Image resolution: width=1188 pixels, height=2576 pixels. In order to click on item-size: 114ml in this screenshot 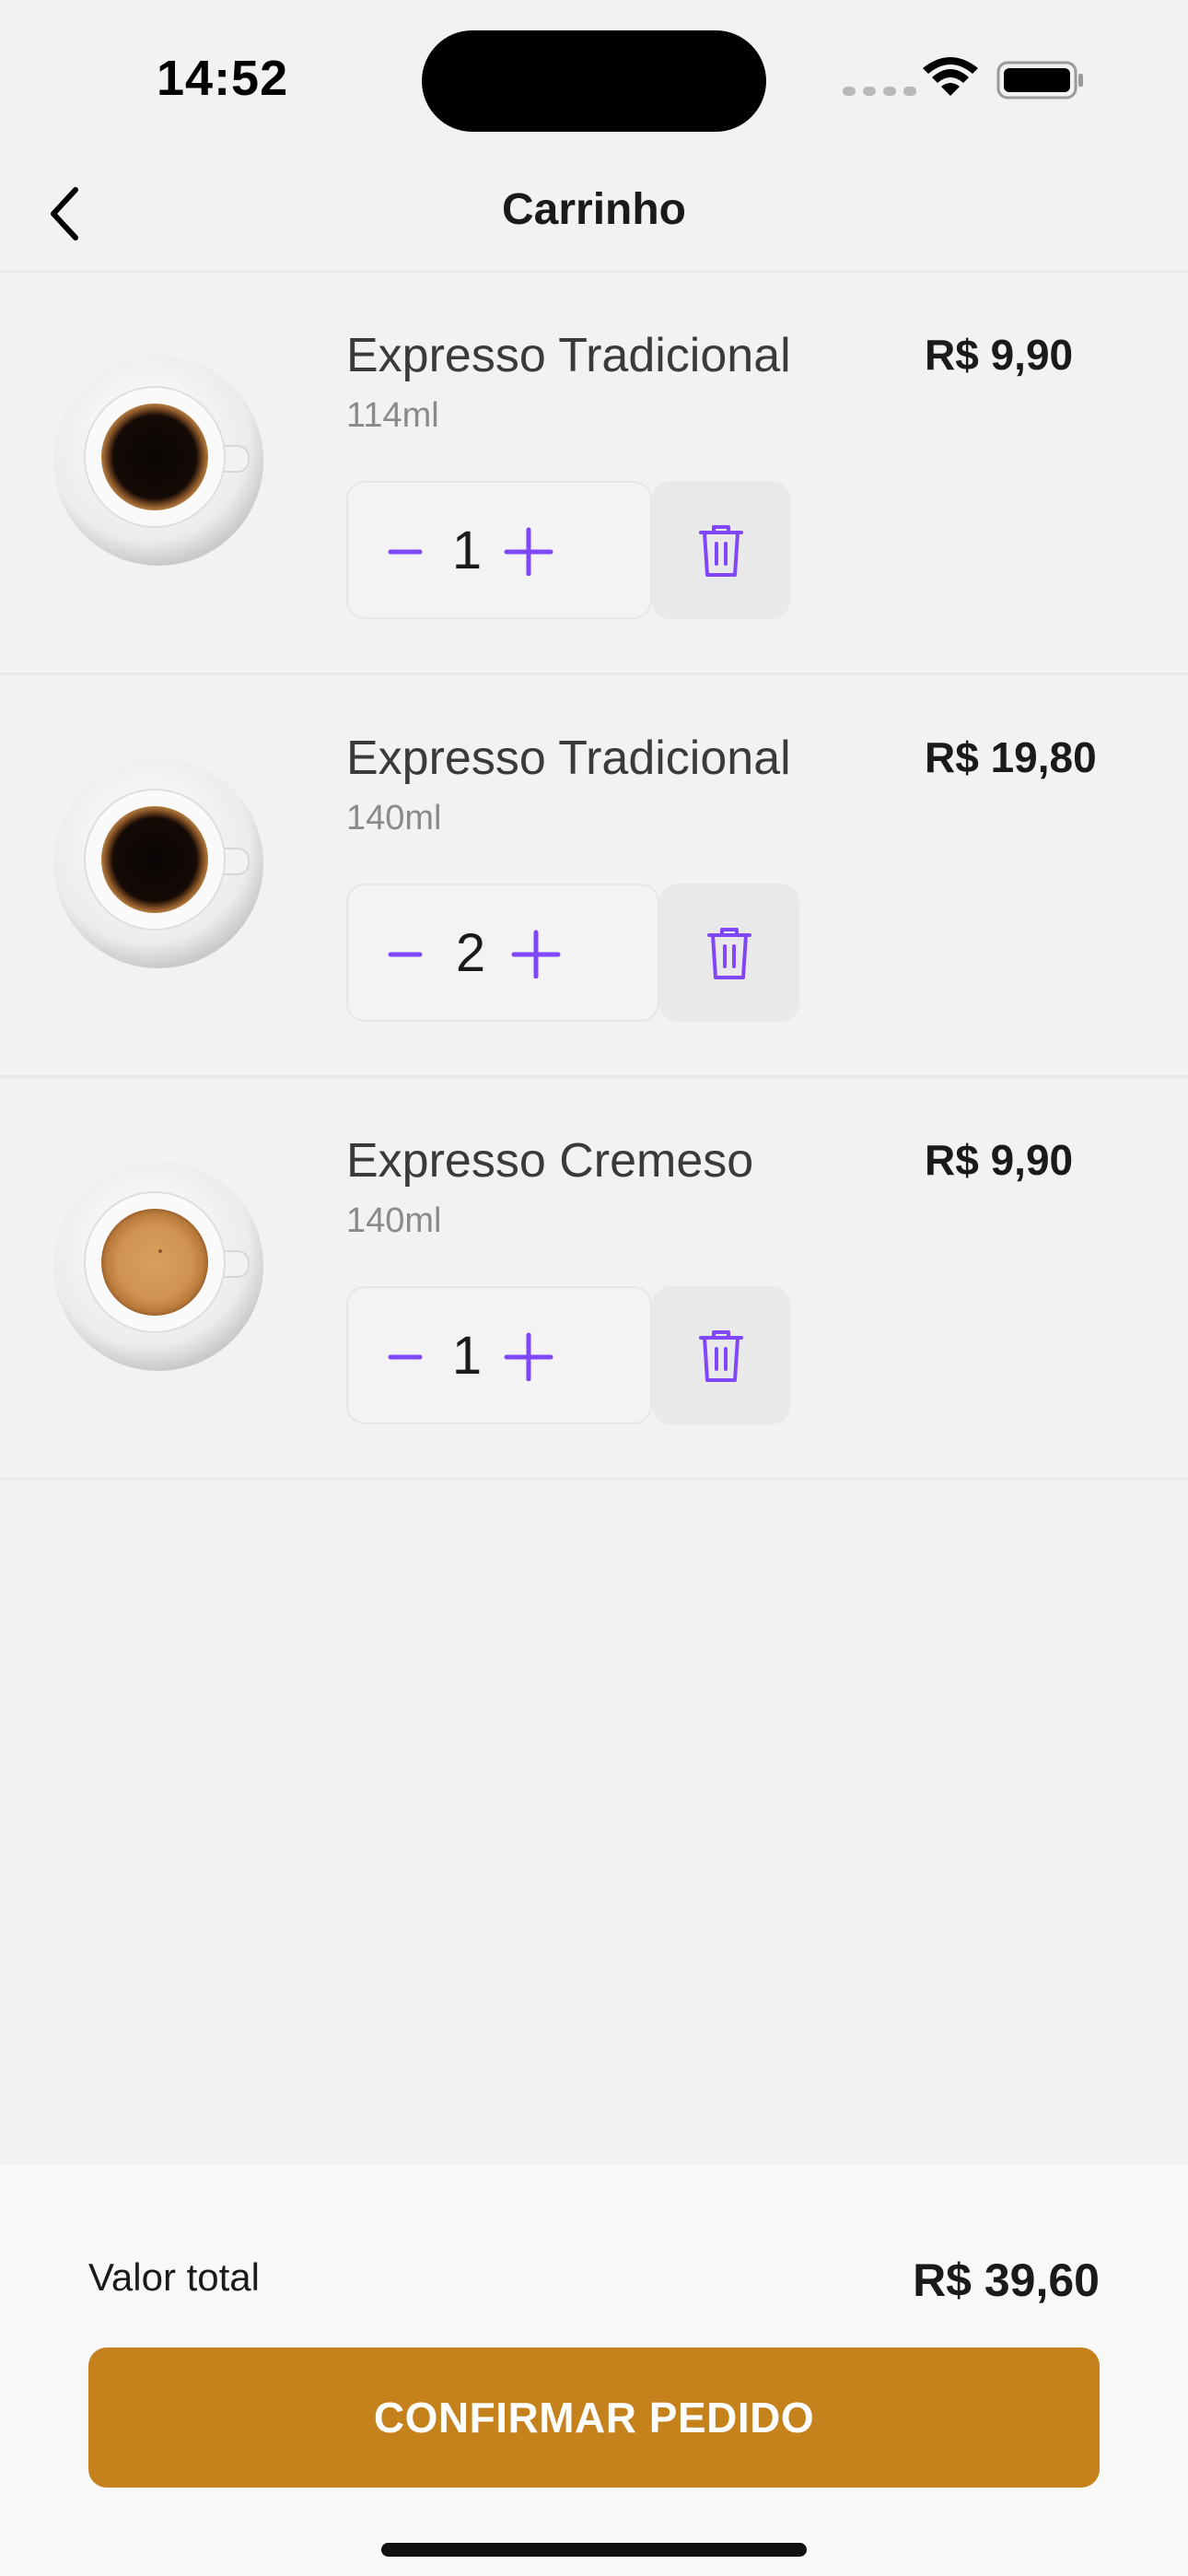, I will do `click(393, 415)`.